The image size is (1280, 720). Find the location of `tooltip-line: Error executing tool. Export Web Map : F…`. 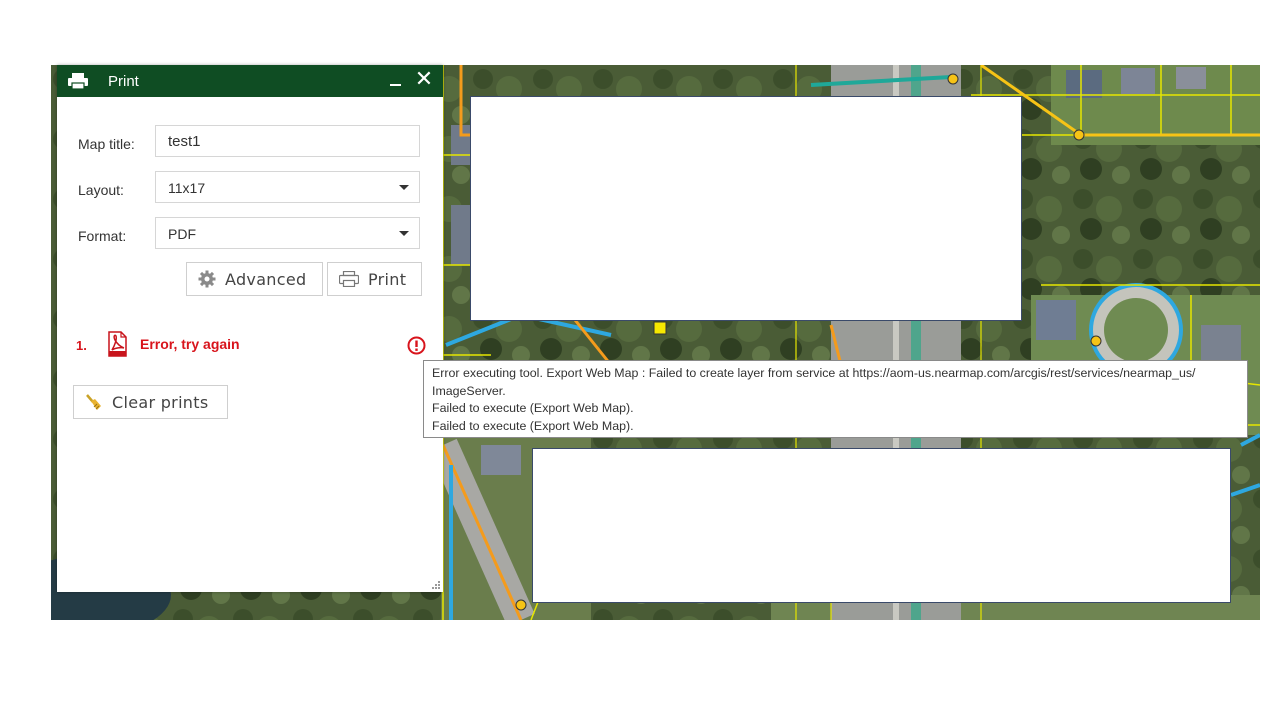

tooltip-line: Error executing tool. Export Web Map : F… is located at coordinates (814, 373).